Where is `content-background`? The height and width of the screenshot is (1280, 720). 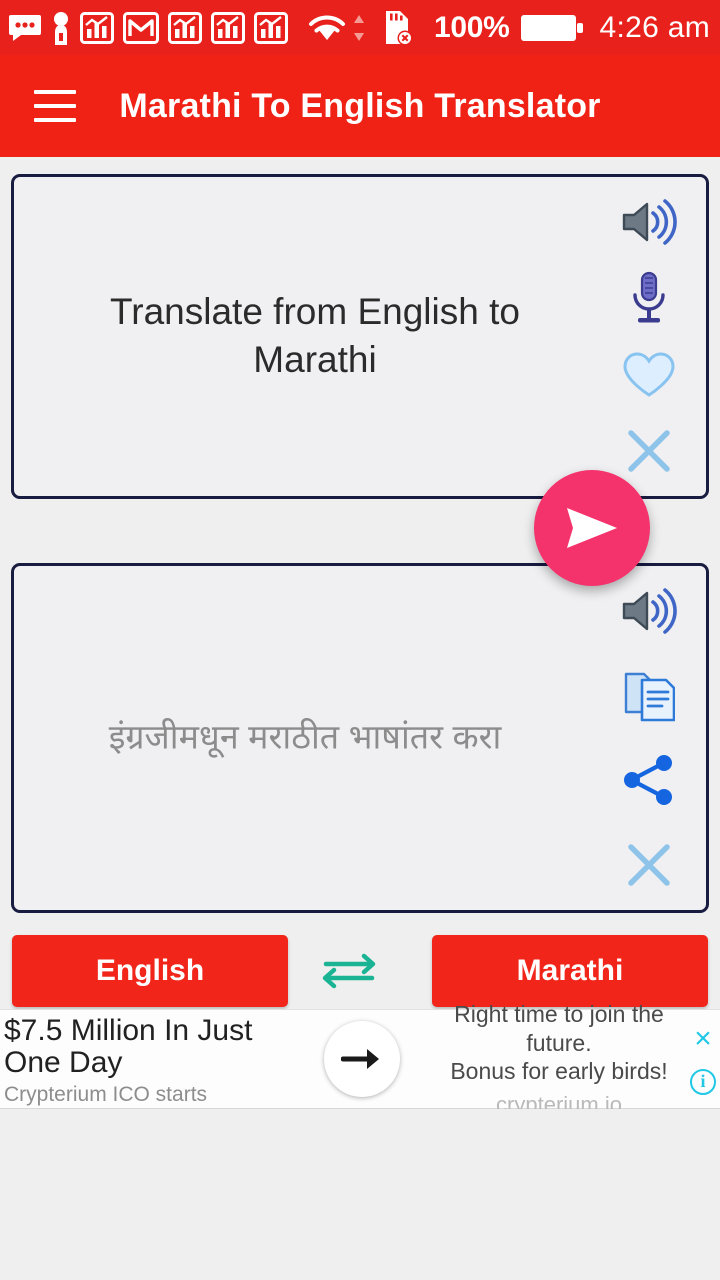
content-background is located at coordinates (360, 1194).